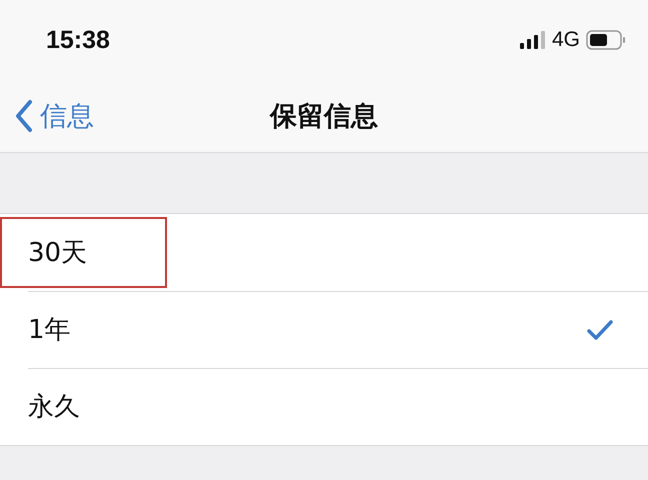 The width and height of the screenshot is (648, 480). I want to click on status-time: 15:38, so click(78, 40).